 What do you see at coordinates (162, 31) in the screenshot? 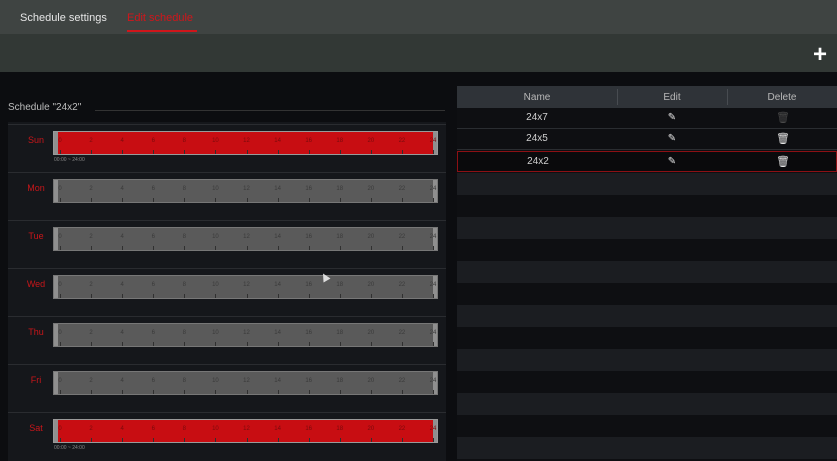
I see `active-tab-indicator` at bounding box center [162, 31].